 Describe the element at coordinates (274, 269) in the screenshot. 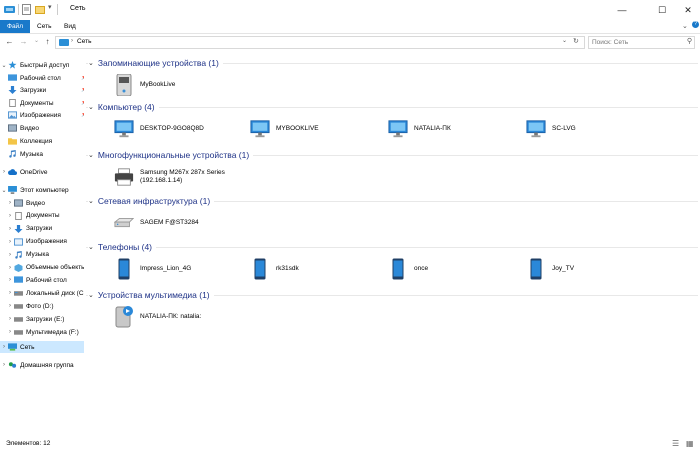

I see `device-item: rk31sdk` at that location.